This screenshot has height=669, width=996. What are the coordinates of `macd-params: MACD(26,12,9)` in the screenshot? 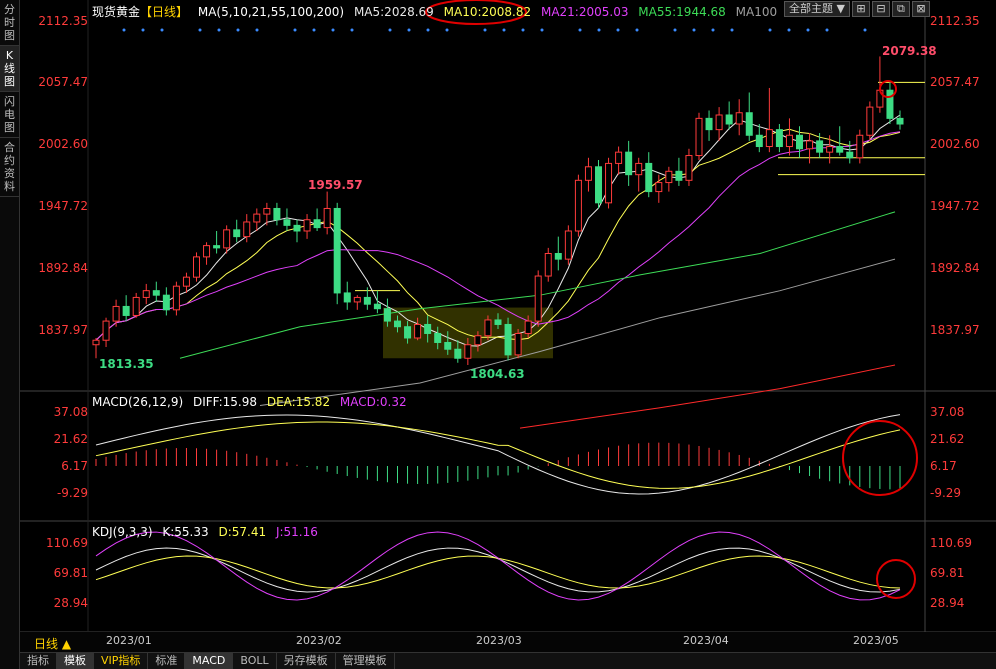 It's located at (138, 402).